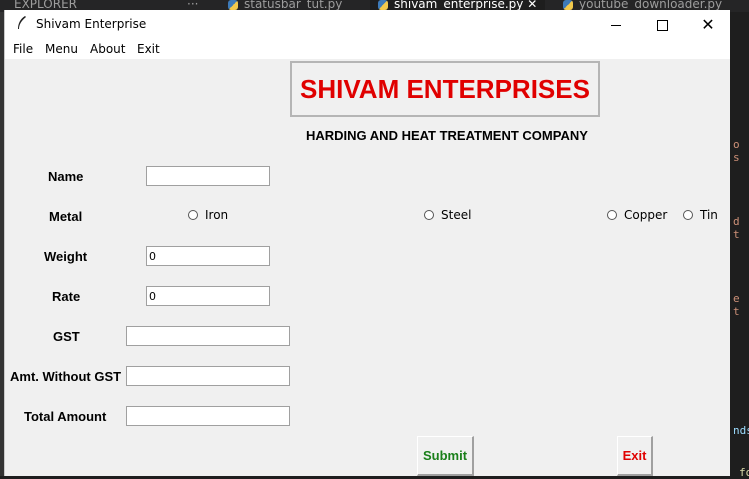 Image resolution: width=749 pixels, height=479 pixels. What do you see at coordinates (208, 176) in the screenshot?
I see `name-input` at bounding box center [208, 176].